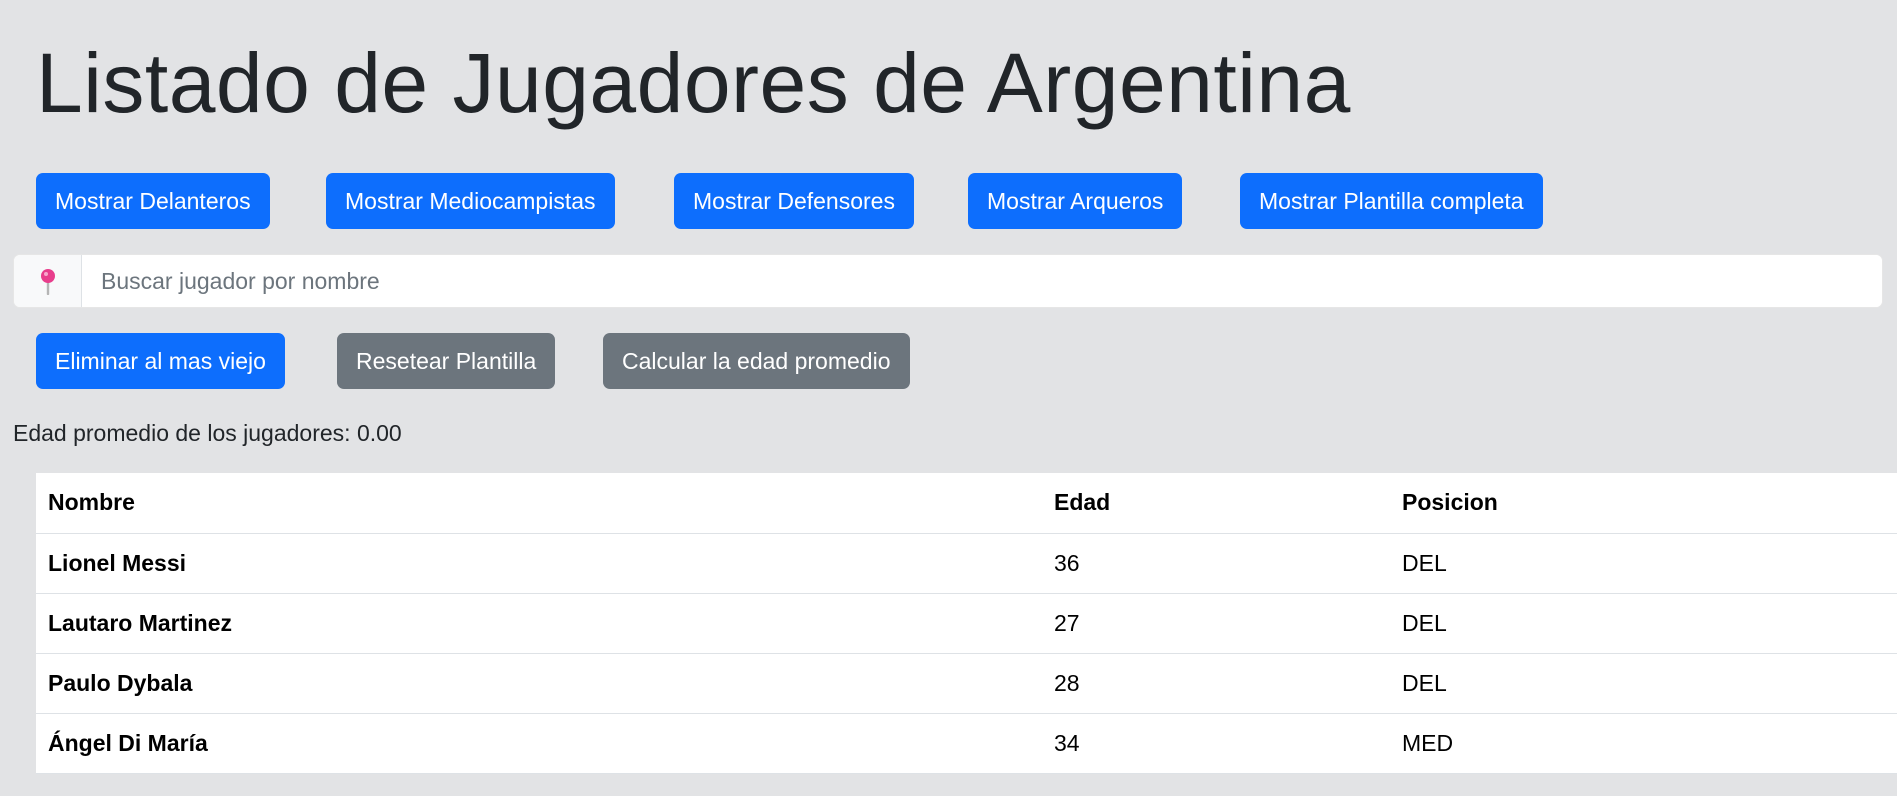  Describe the element at coordinates (539, 623) in the screenshot. I see `player-name: Lautaro Martinez` at that location.